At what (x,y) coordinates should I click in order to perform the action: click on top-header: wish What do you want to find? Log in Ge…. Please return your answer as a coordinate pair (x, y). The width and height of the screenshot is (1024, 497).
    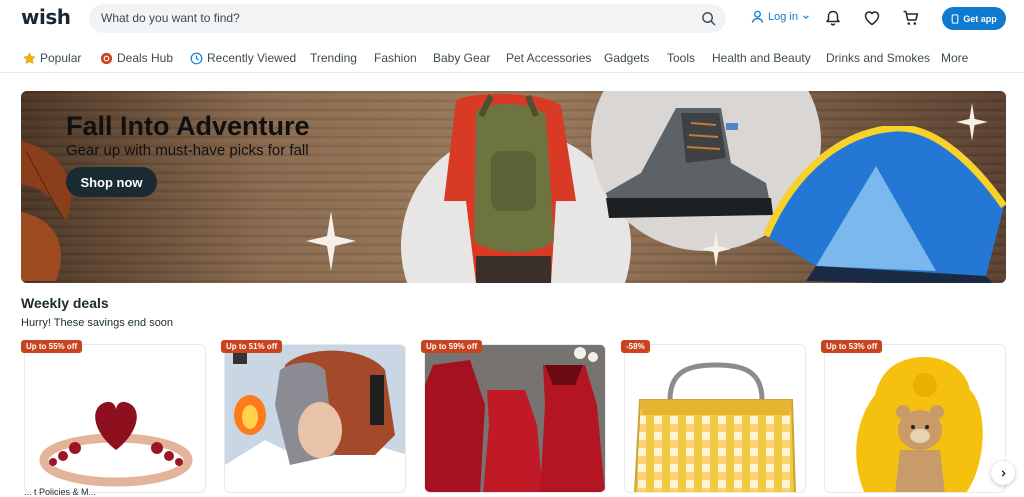
    Looking at the image, I should click on (512, 19).